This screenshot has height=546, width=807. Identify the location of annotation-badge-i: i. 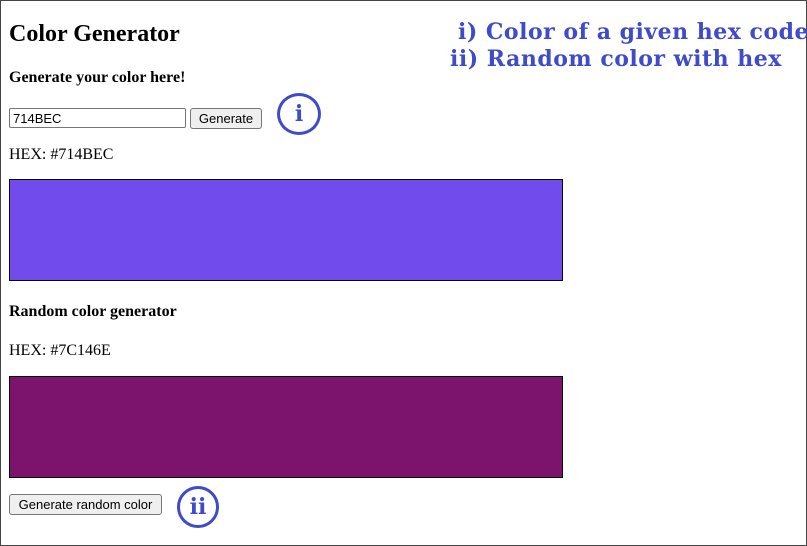
(299, 114).